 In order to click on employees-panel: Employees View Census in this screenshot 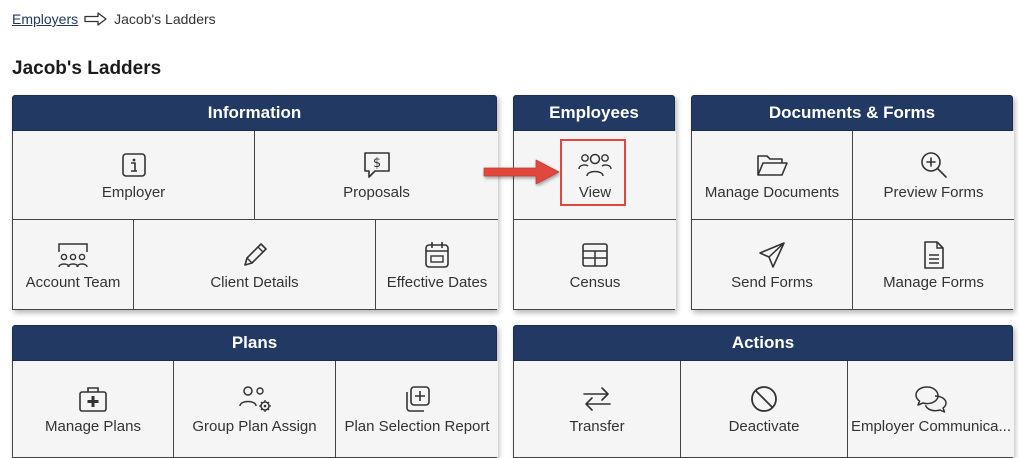, I will do `click(594, 202)`.